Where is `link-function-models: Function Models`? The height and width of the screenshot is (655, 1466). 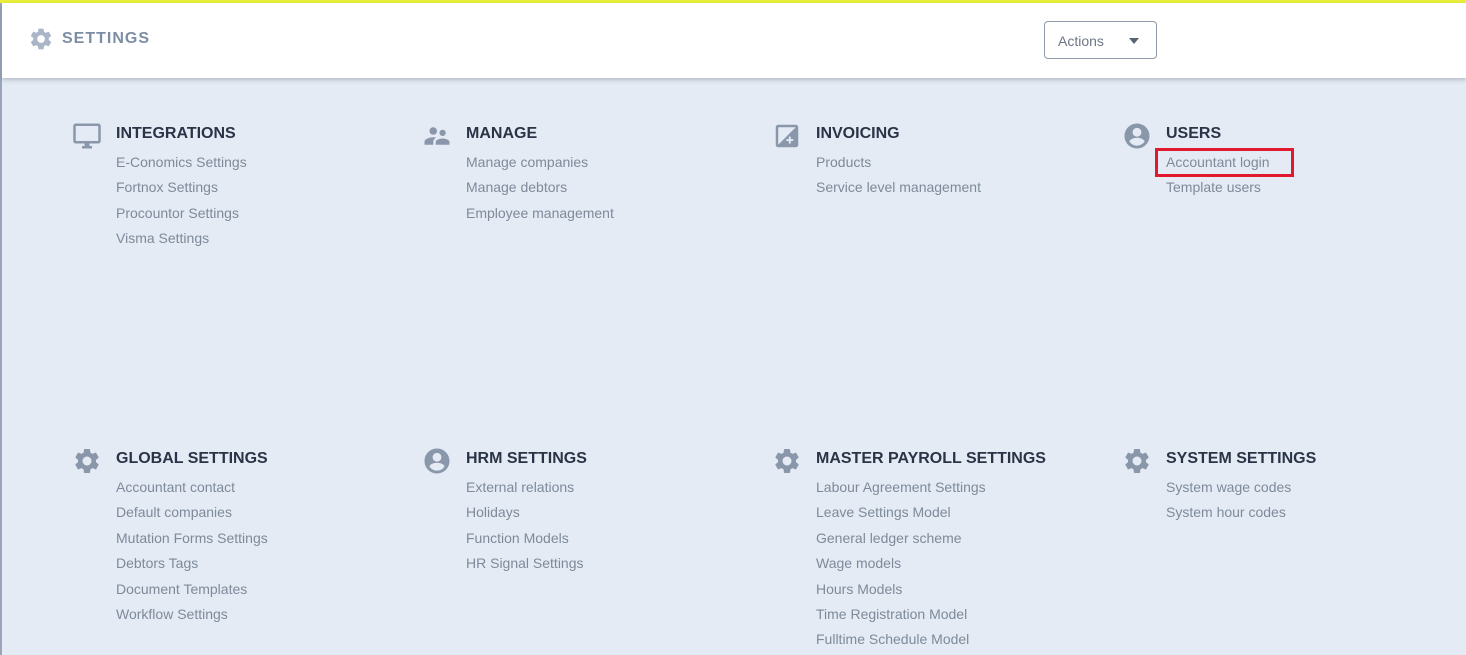
link-function-models: Function Models is located at coordinates (525, 541).